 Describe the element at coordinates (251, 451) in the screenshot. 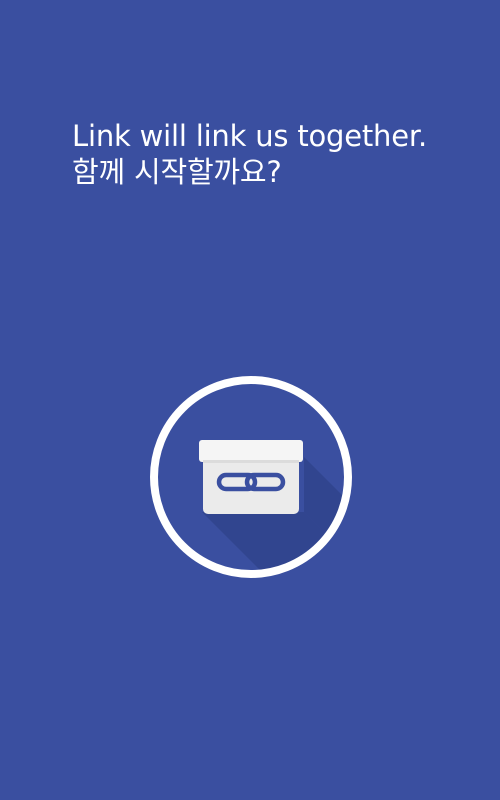

I see `box-lid` at that location.